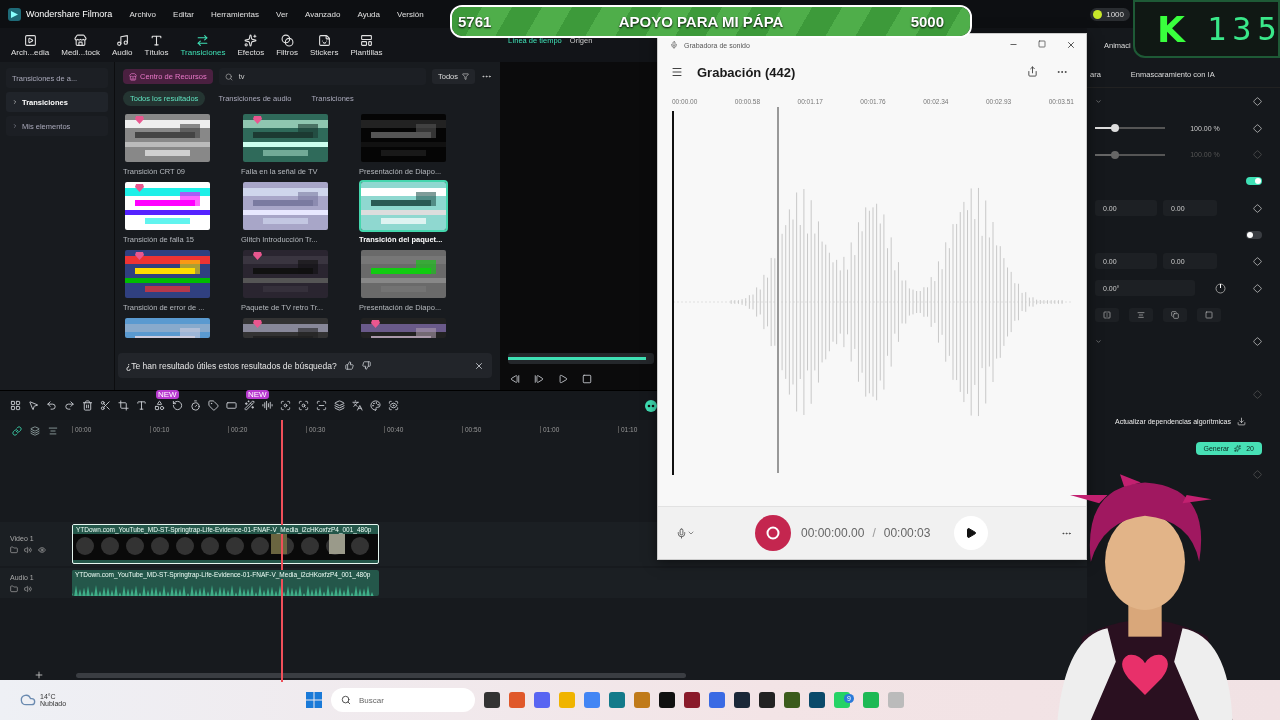 The image size is (1280, 720). I want to click on credits-badge: 1000, so click(1110, 14).